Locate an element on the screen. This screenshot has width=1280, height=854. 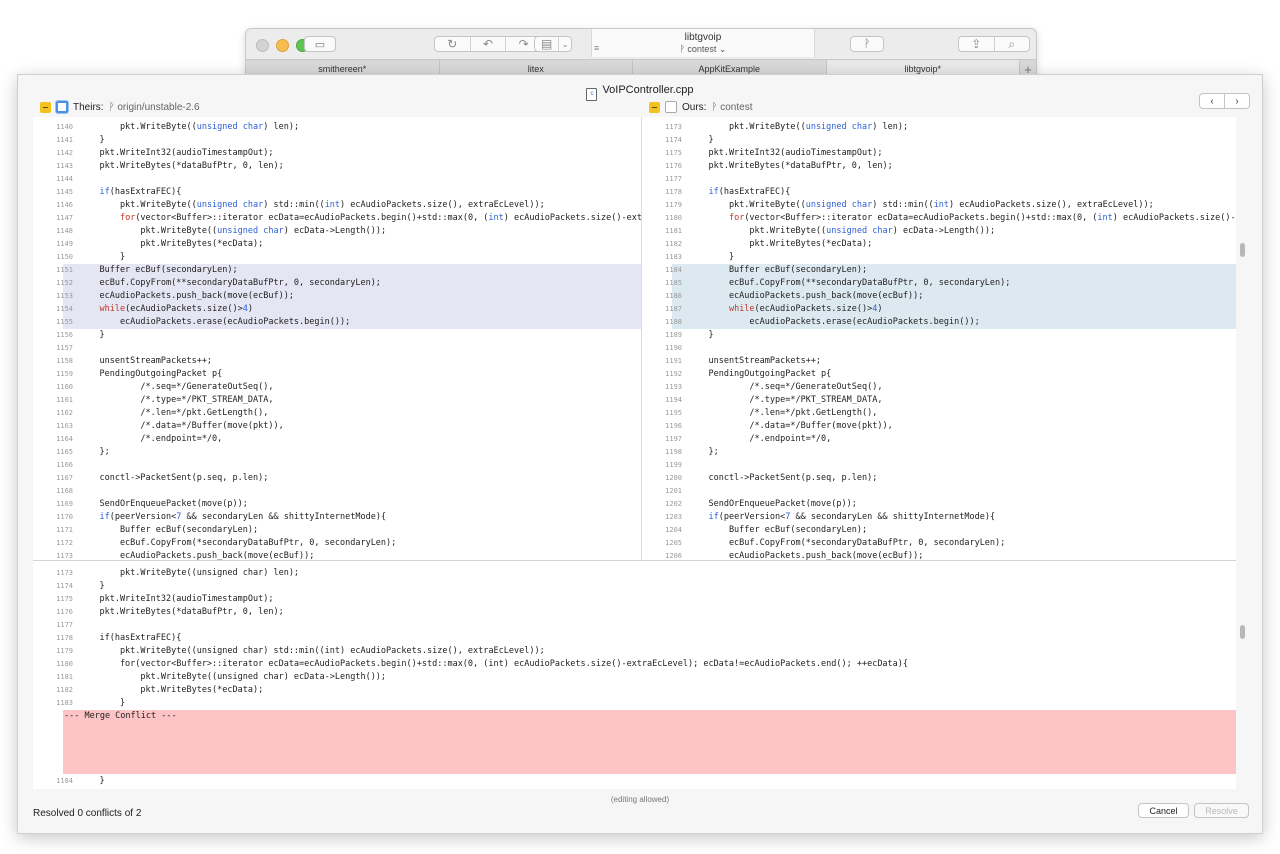
code-line: 1149 pkt.WriteBytes(*ecData); is located at coordinates (337, 244).